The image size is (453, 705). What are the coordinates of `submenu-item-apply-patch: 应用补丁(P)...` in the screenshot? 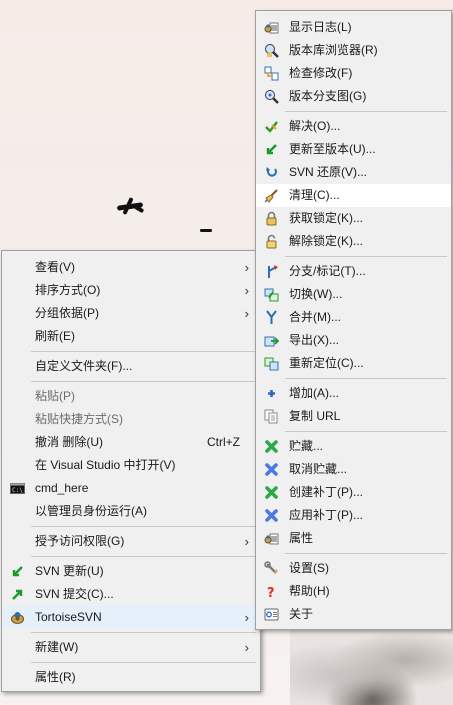 It's located at (353, 515).